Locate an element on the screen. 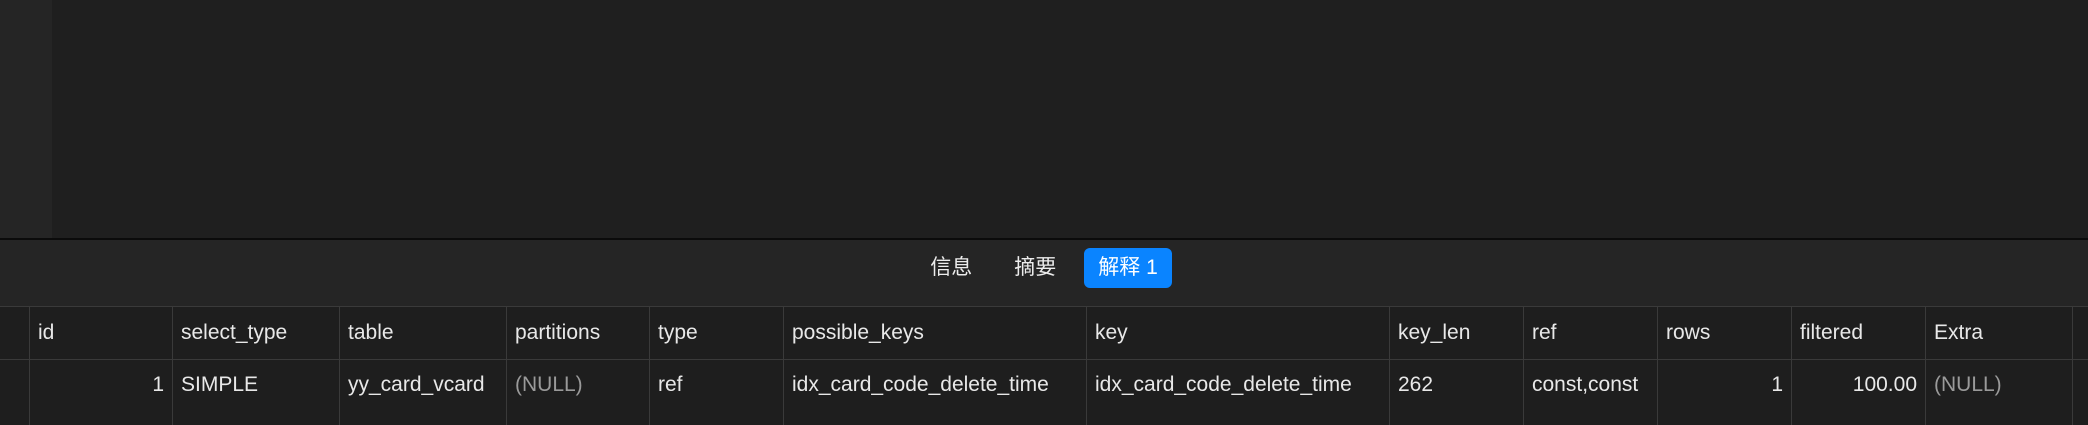 This screenshot has height=425, width=2088. tab-info: 信息 is located at coordinates (951, 268).